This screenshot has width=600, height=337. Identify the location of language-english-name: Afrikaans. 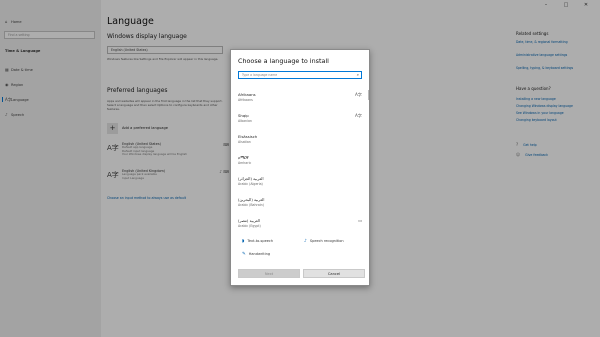
(245, 100).